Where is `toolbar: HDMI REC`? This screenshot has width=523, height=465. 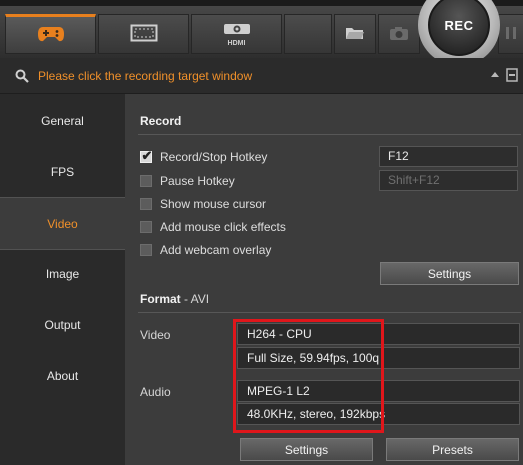
toolbar: HDMI REC is located at coordinates (261, 33).